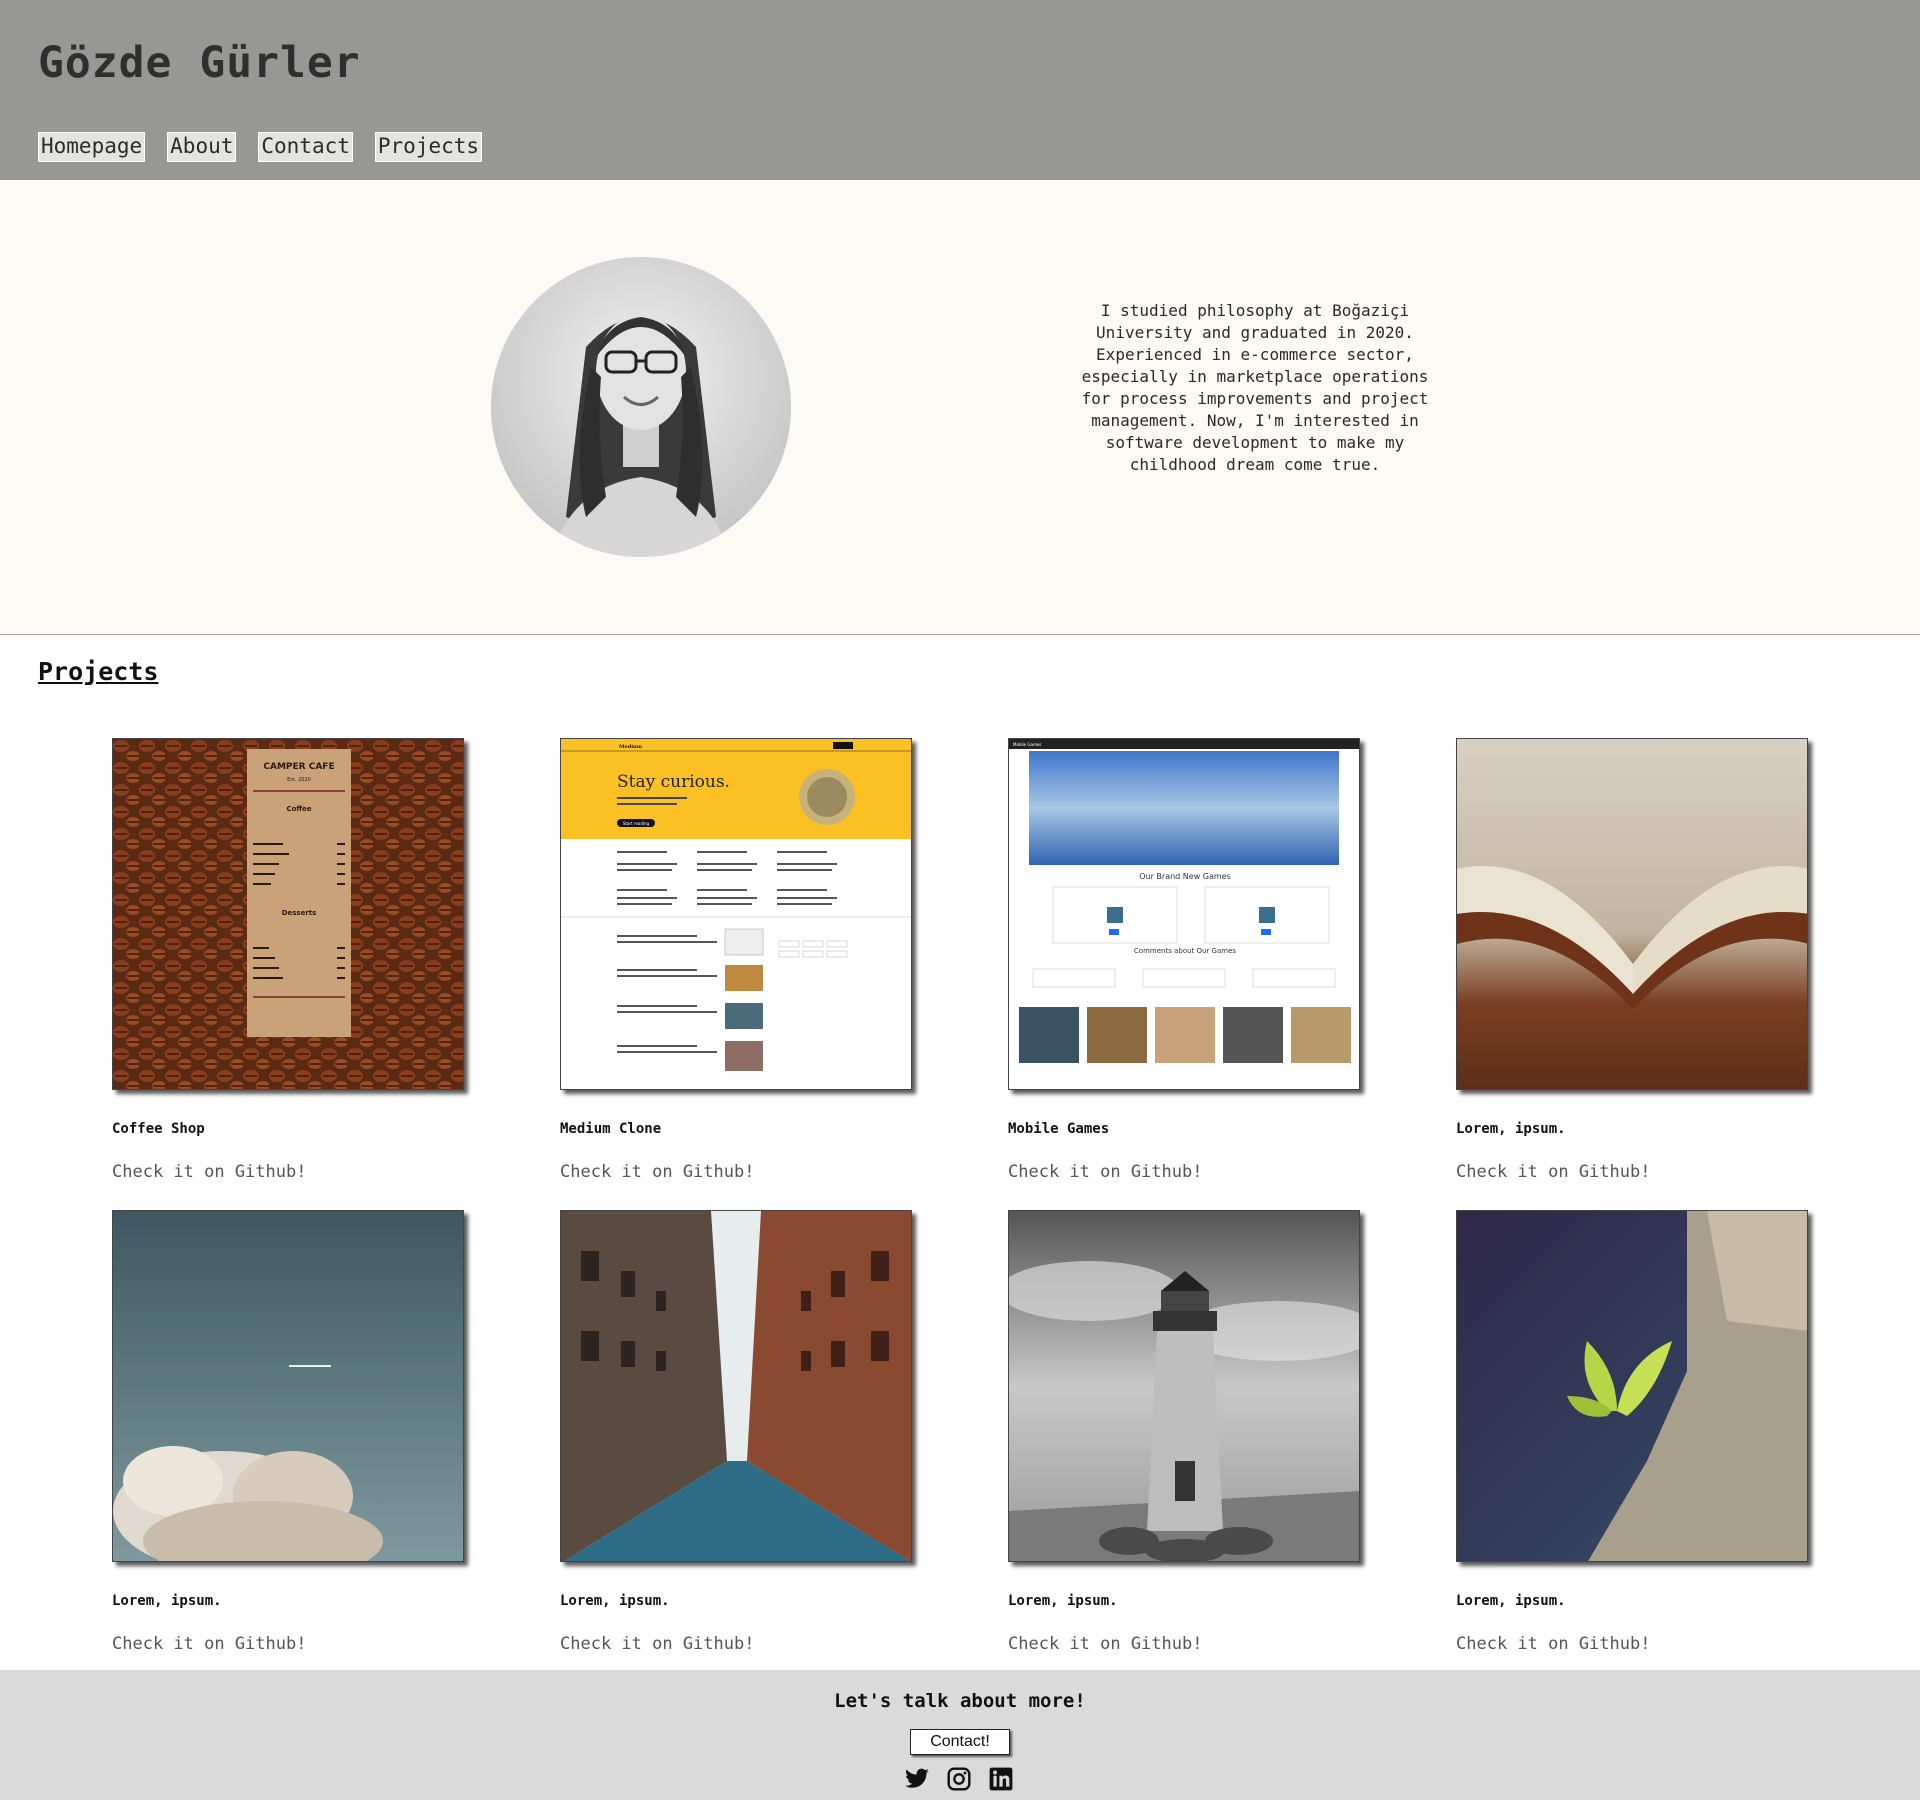 The image size is (1920, 1800). What do you see at coordinates (1185, 951) in the screenshot?
I see `games-comments-text: Comments about Our Games` at bounding box center [1185, 951].